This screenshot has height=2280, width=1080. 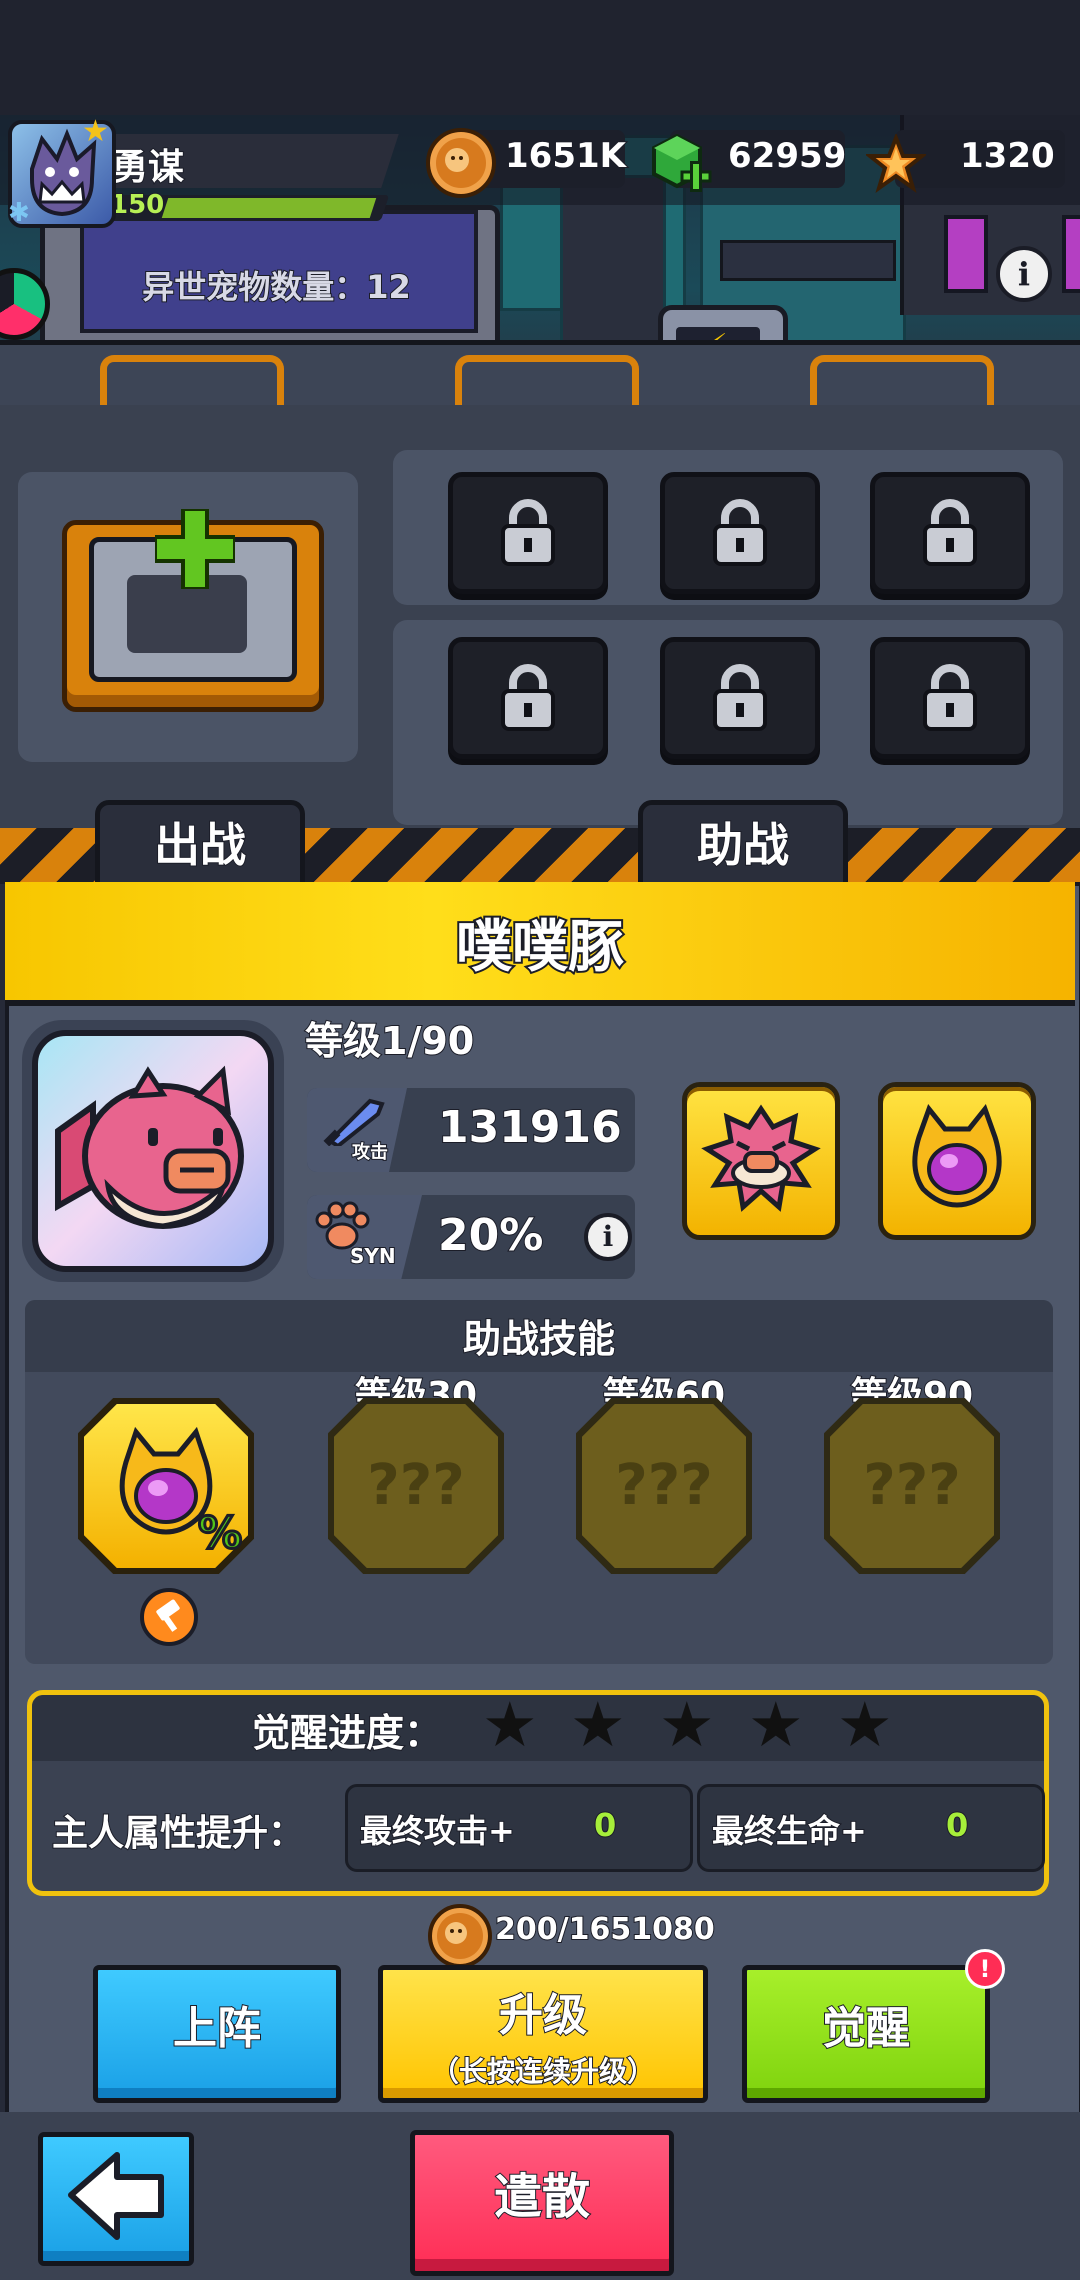 What do you see at coordinates (540, 947) in the screenshot?
I see `pet-name: 噗噗豚` at bounding box center [540, 947].